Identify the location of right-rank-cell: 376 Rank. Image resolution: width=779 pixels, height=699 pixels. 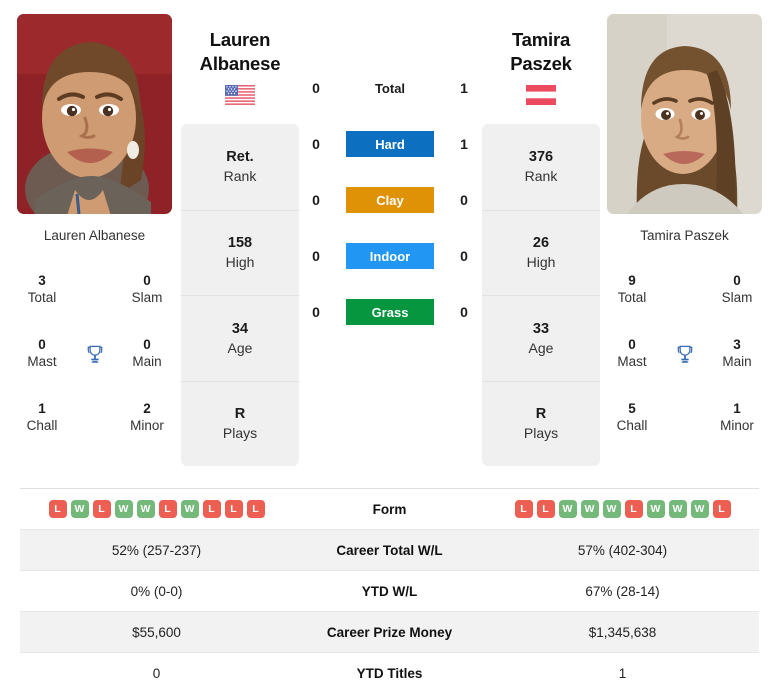
(541, 167).